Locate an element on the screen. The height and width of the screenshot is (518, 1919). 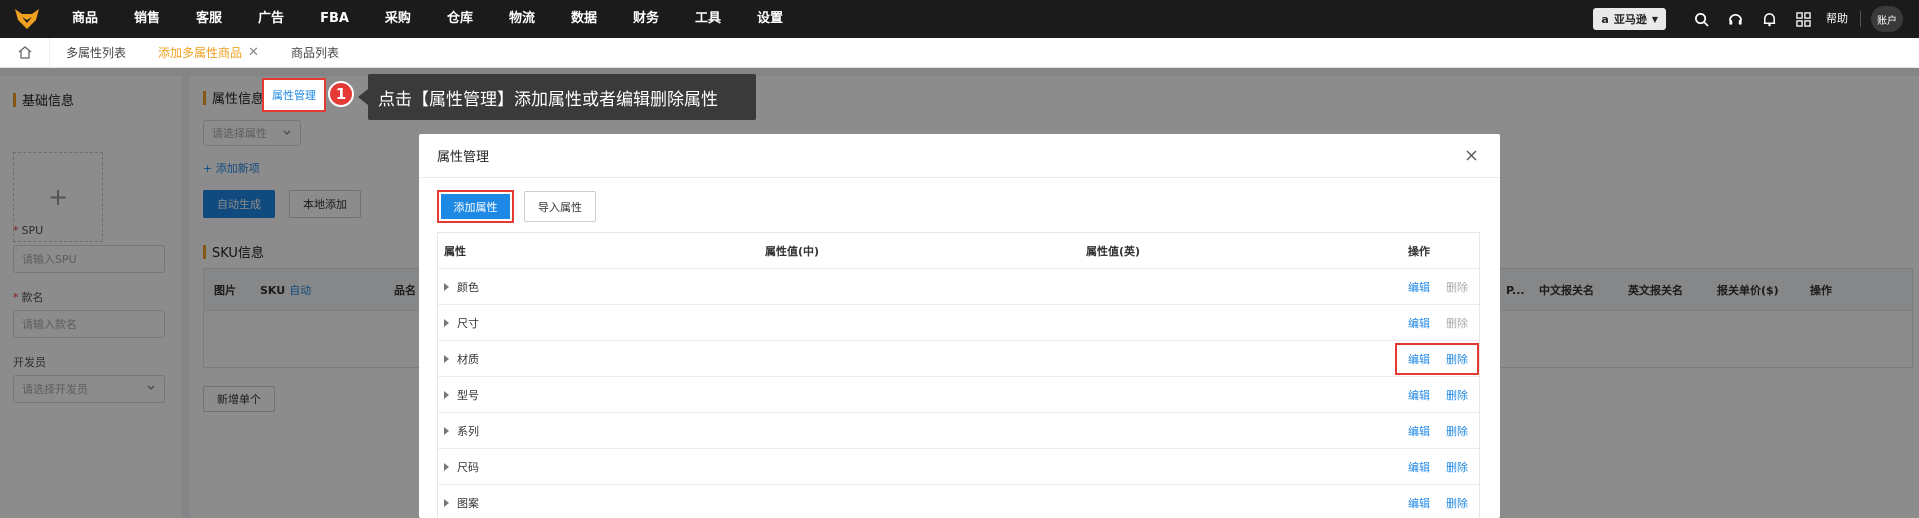
notification-button is located at coordinates (1769, 19).